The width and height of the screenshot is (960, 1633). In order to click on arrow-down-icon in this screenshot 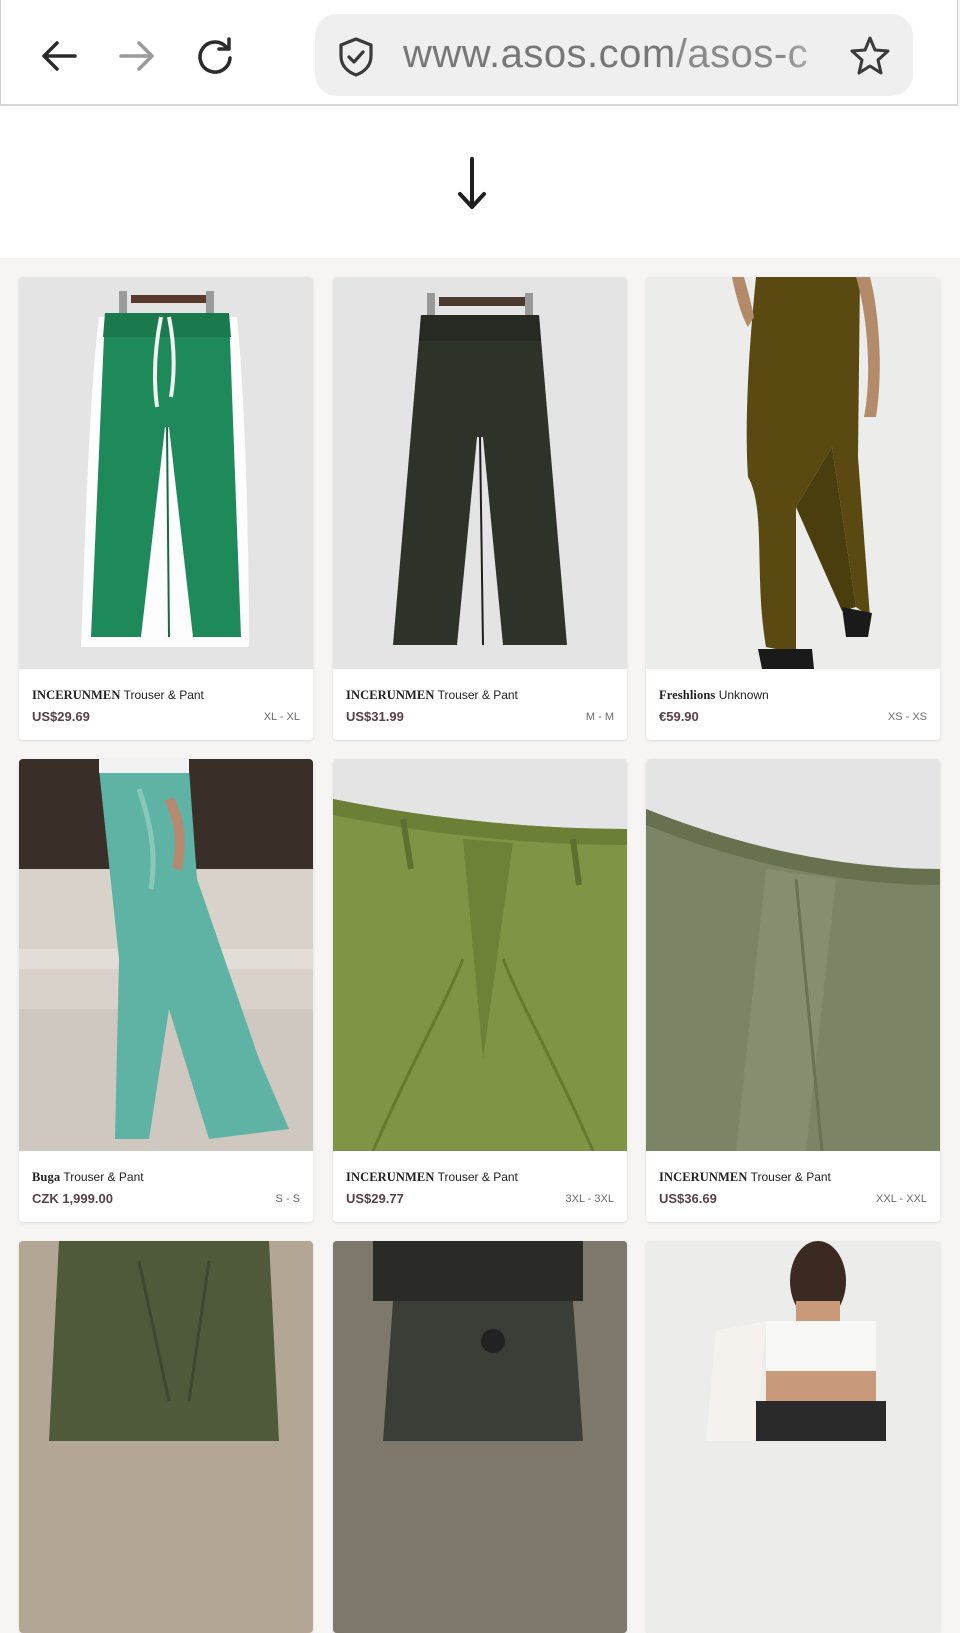, I will do `click(472, 183)`.